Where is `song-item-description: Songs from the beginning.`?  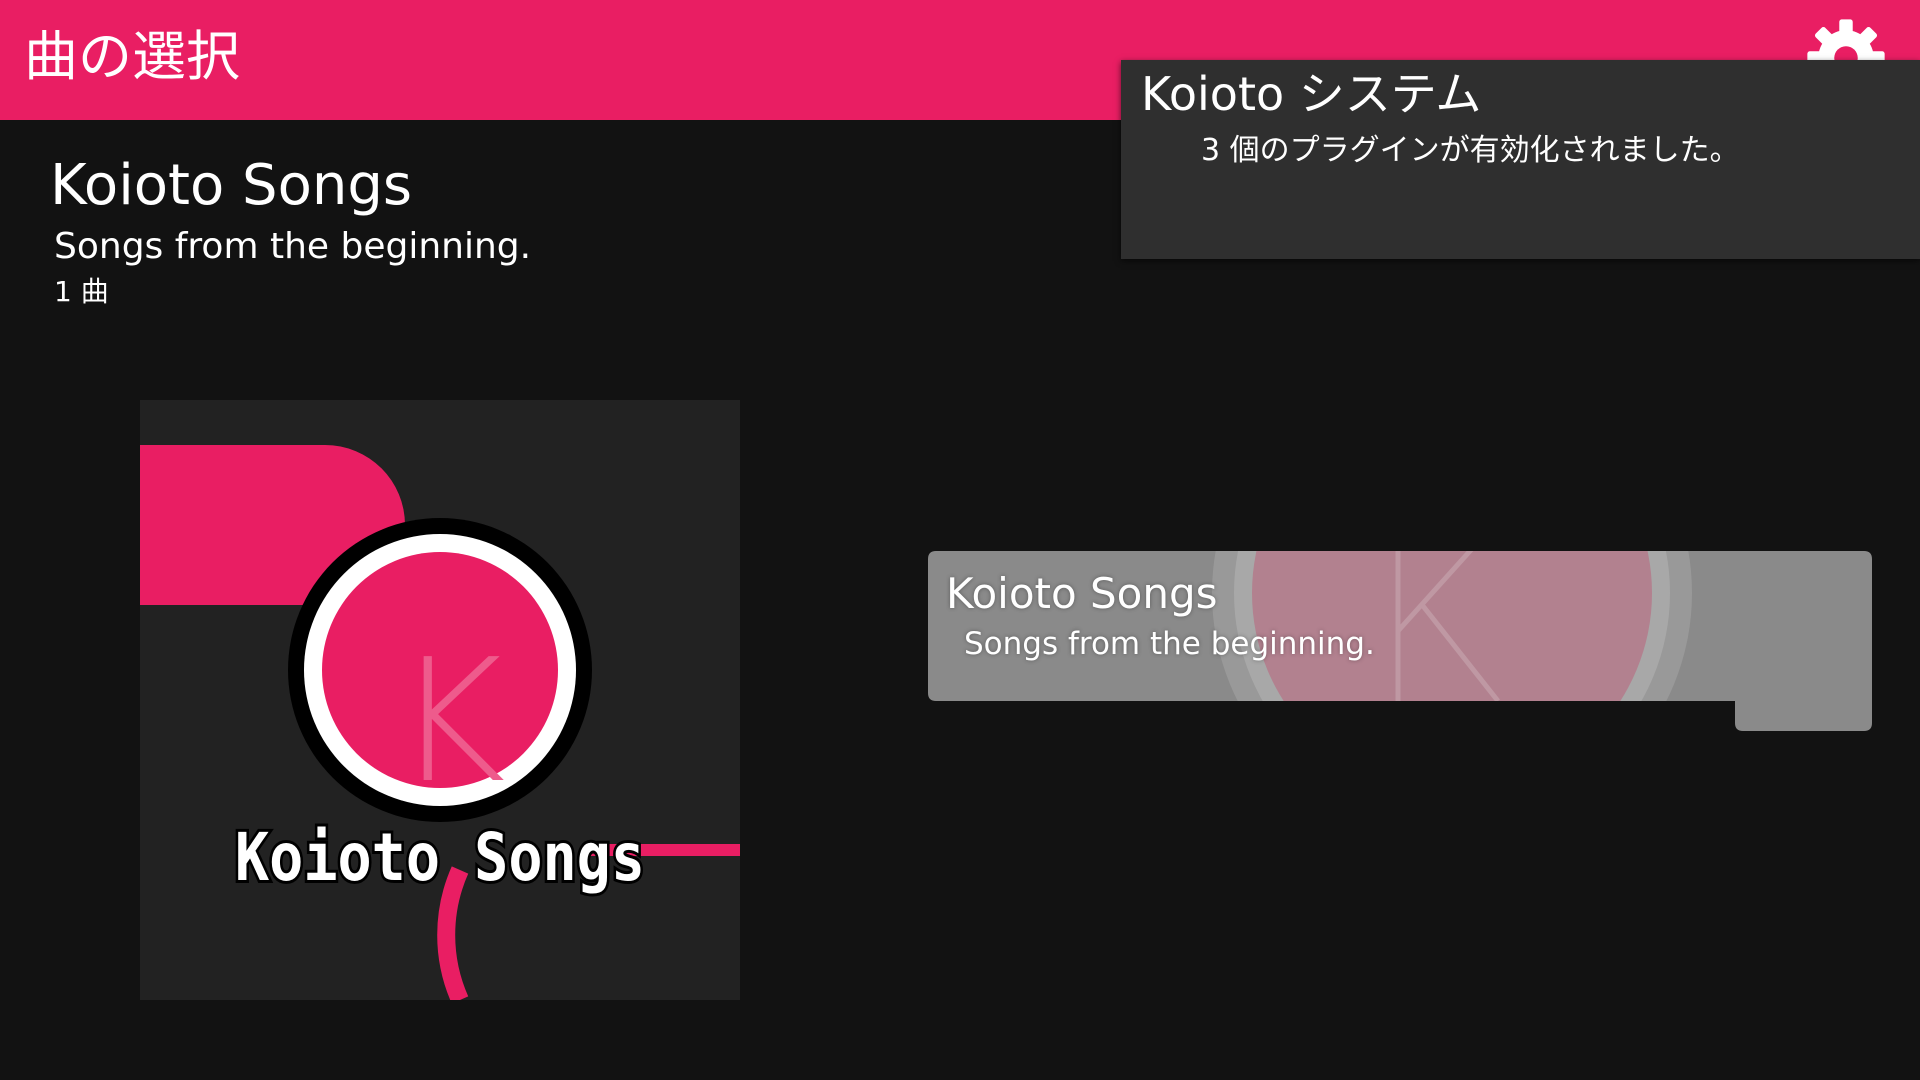 song-item-description: Songs from the beginning. is located at coordinates (1169, 644).